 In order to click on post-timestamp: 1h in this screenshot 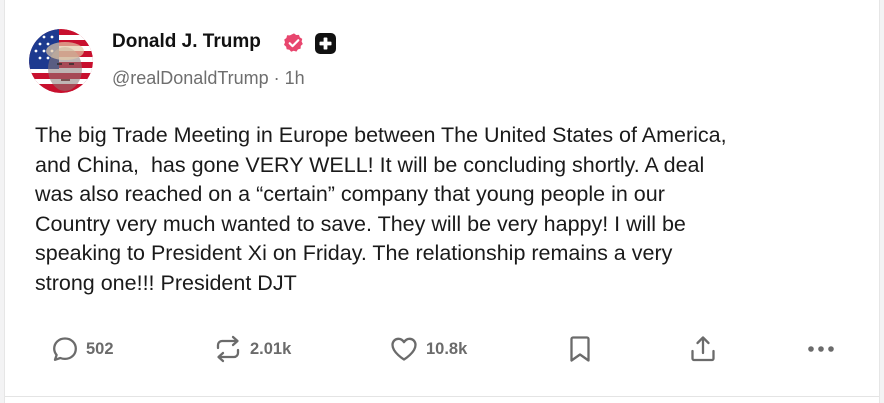, I will do `click(295, 78)`.